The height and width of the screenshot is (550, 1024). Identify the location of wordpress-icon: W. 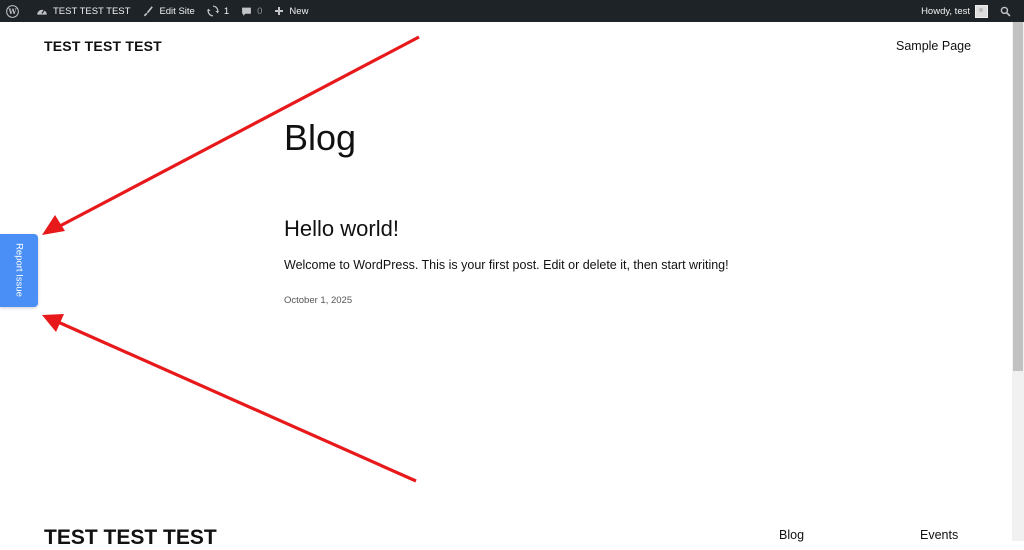
(12, 11).